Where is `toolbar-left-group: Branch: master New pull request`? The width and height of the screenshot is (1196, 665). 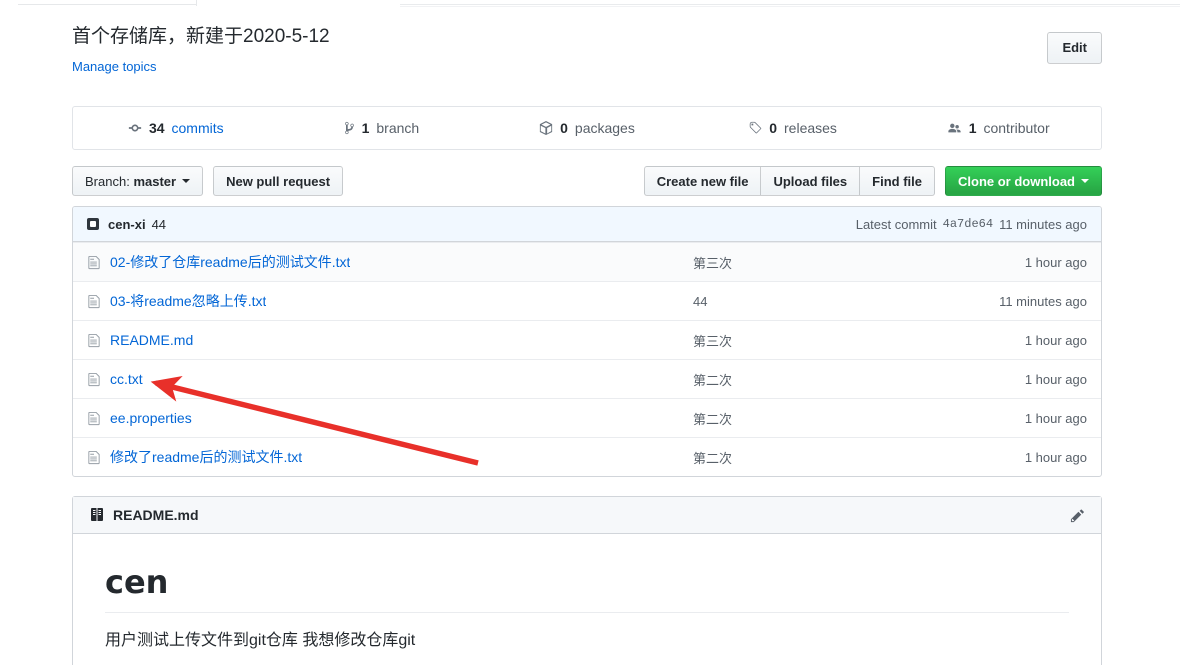 toolbar-left-group: Branch: master New pull request is located at coordinates (208, 181).